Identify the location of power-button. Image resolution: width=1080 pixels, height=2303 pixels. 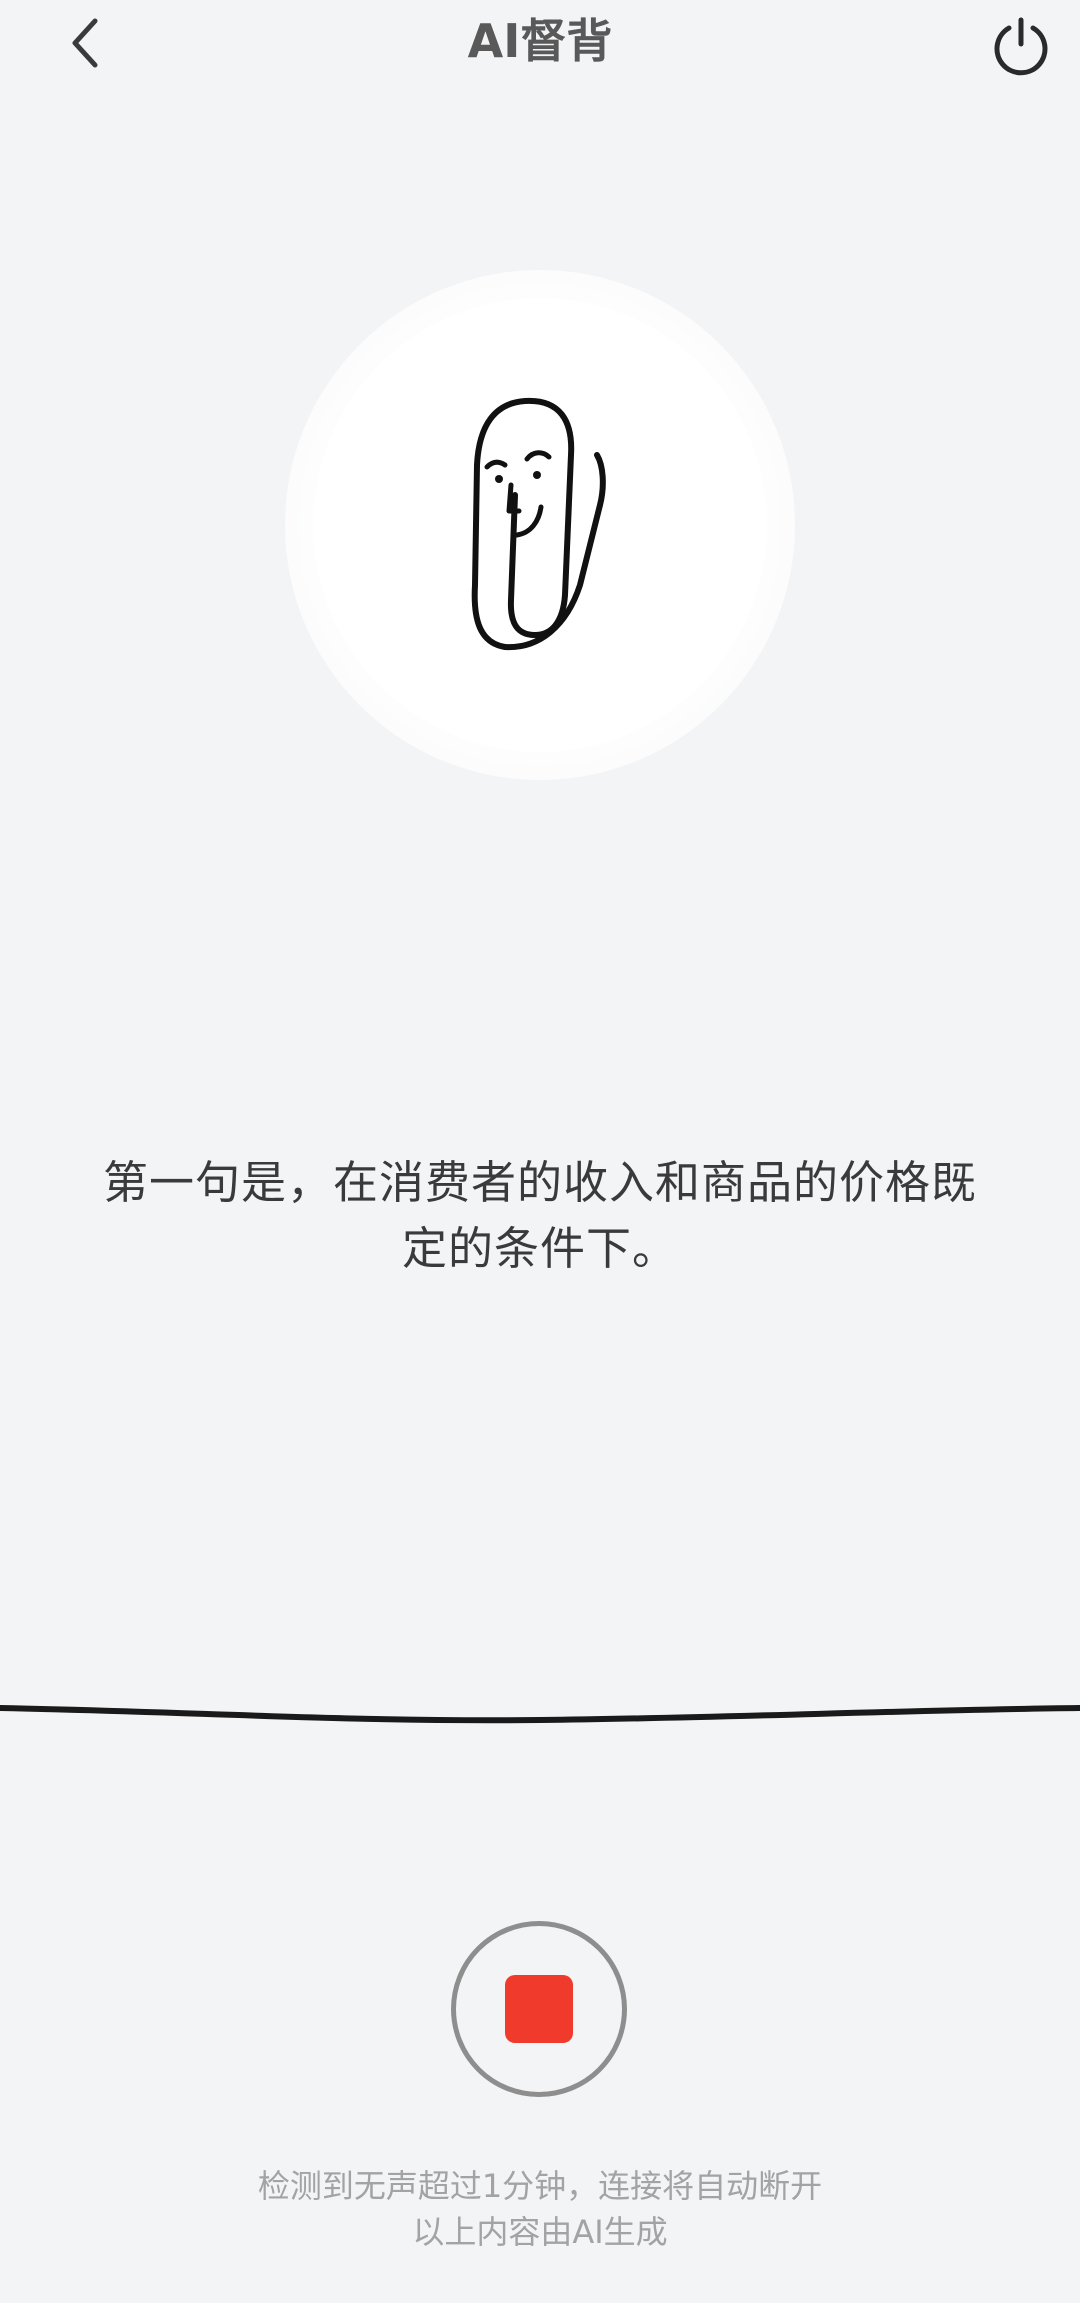
(1021, 45).